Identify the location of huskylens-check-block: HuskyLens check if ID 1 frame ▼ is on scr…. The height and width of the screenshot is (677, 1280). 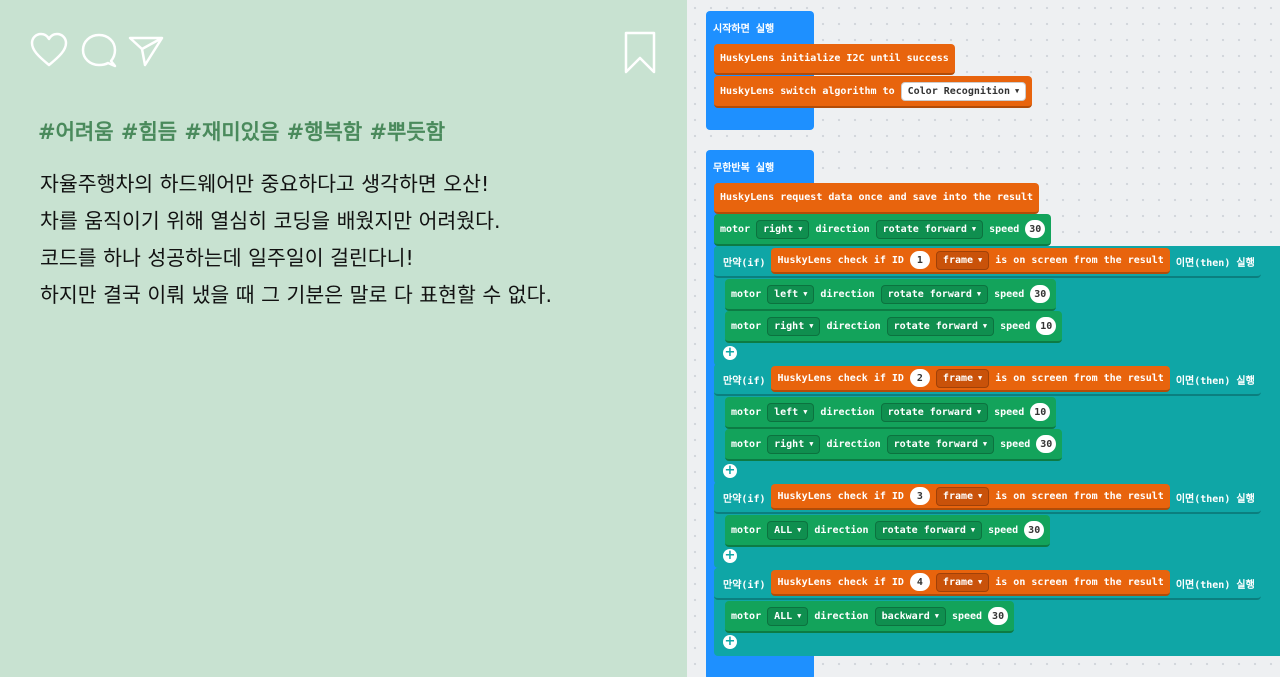
(970, 261).